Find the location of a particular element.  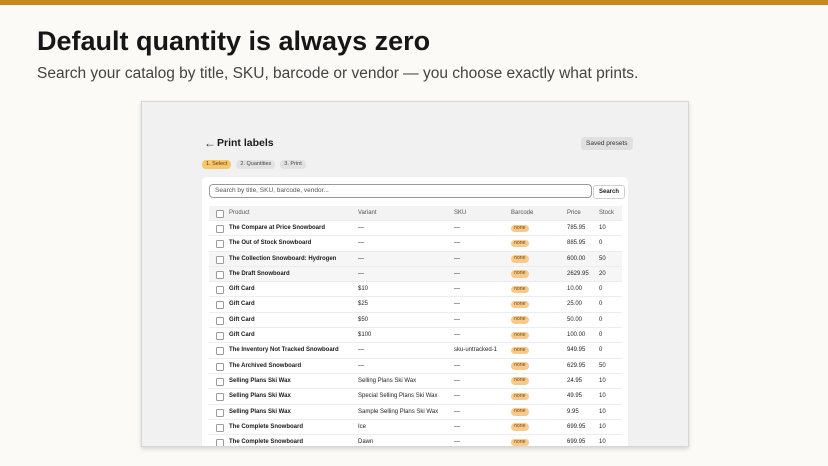

table-row: Gift Card $25 — none 25.00 0 is located at coordinates (415, 305).